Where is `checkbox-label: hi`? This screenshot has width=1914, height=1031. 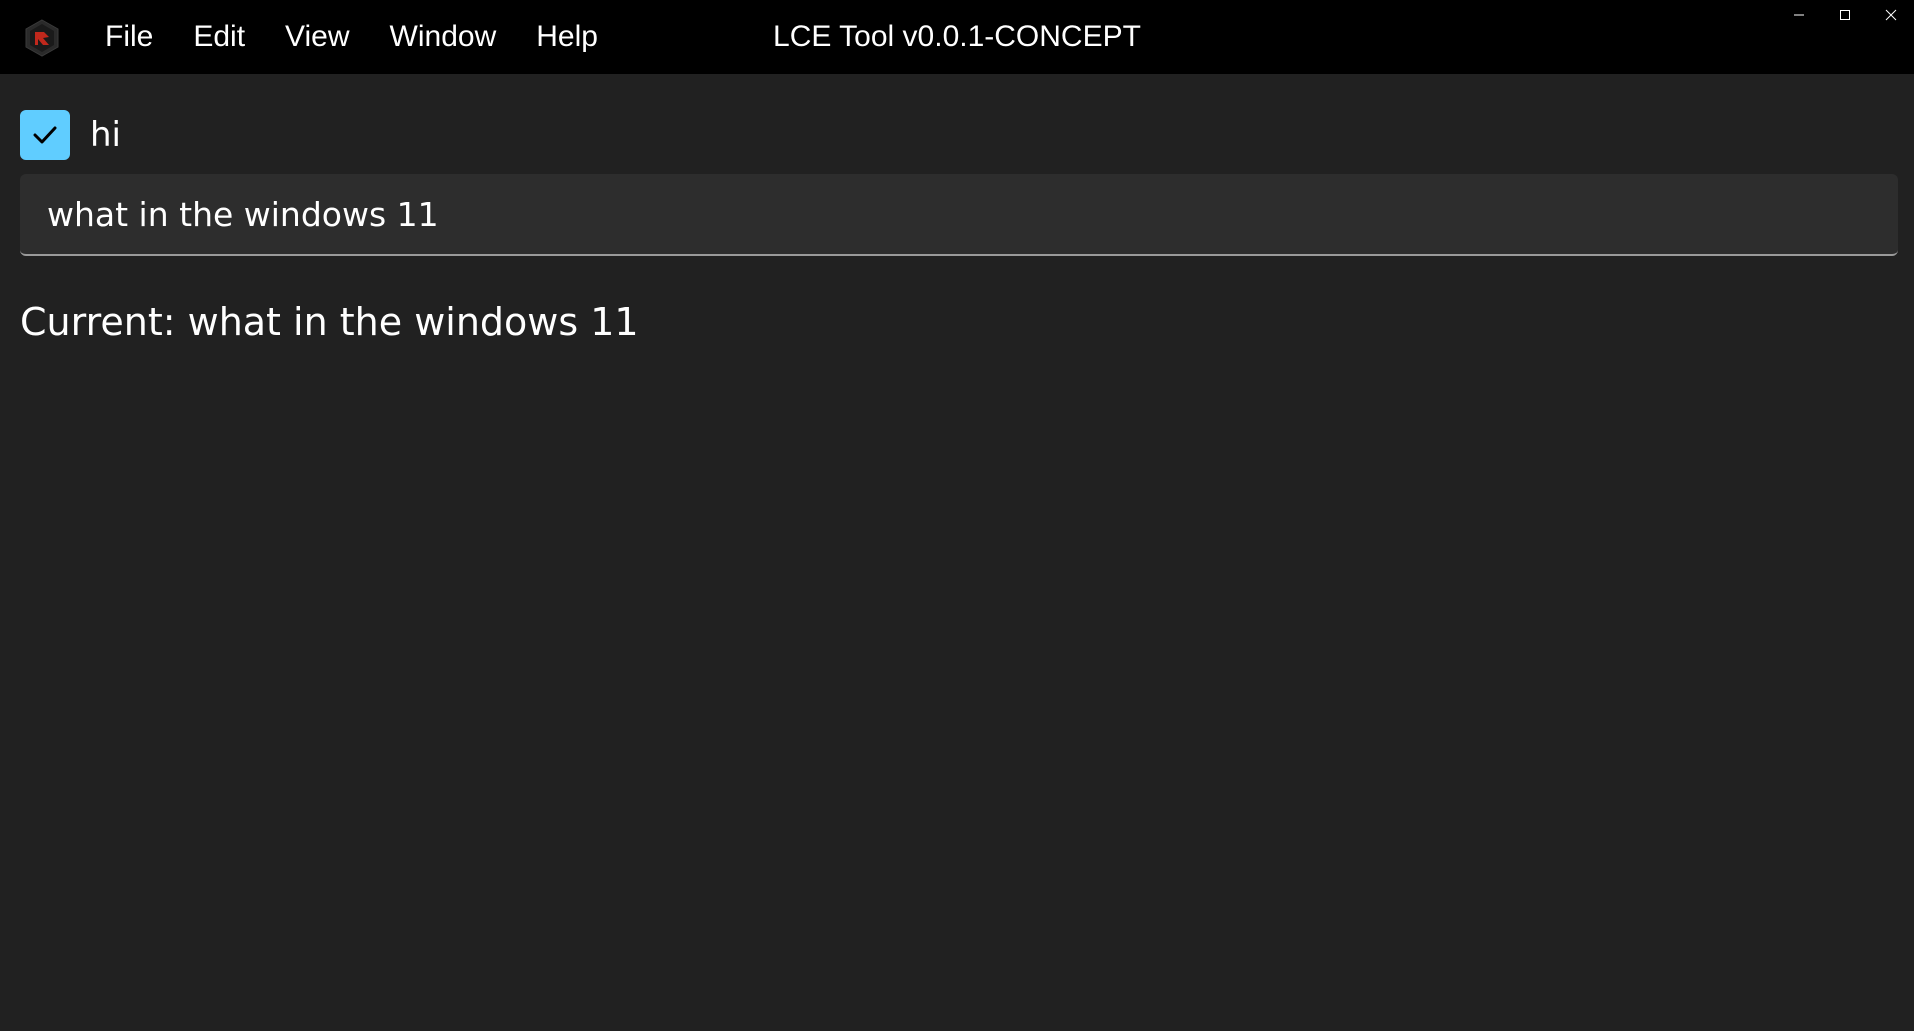 checkbox-label: hi is located at coordinates (105, 135).